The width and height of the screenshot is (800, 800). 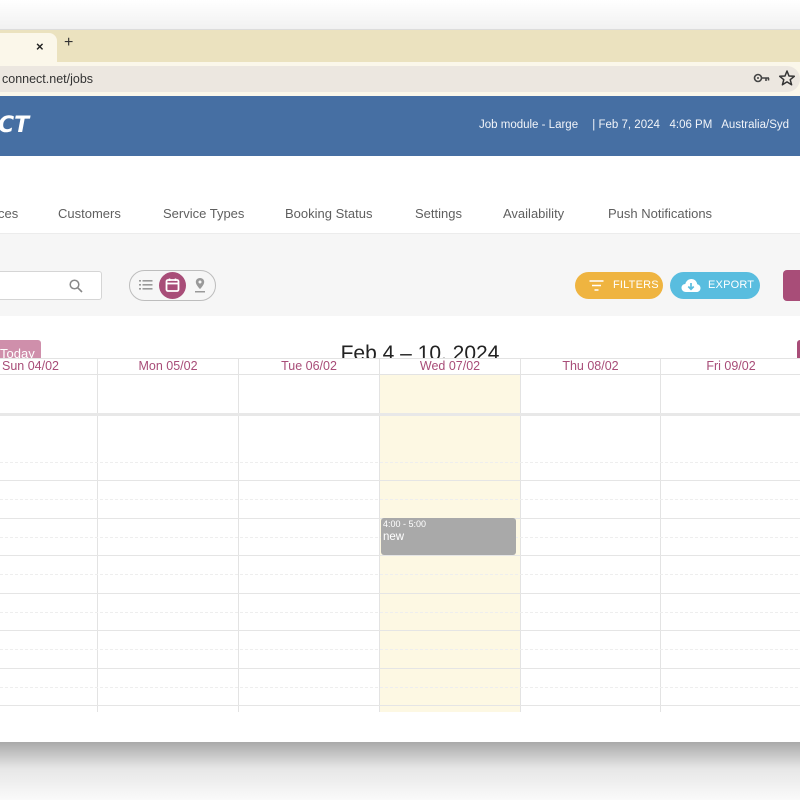 I want to click on app-logo: CT, so click(x=14, y=125).